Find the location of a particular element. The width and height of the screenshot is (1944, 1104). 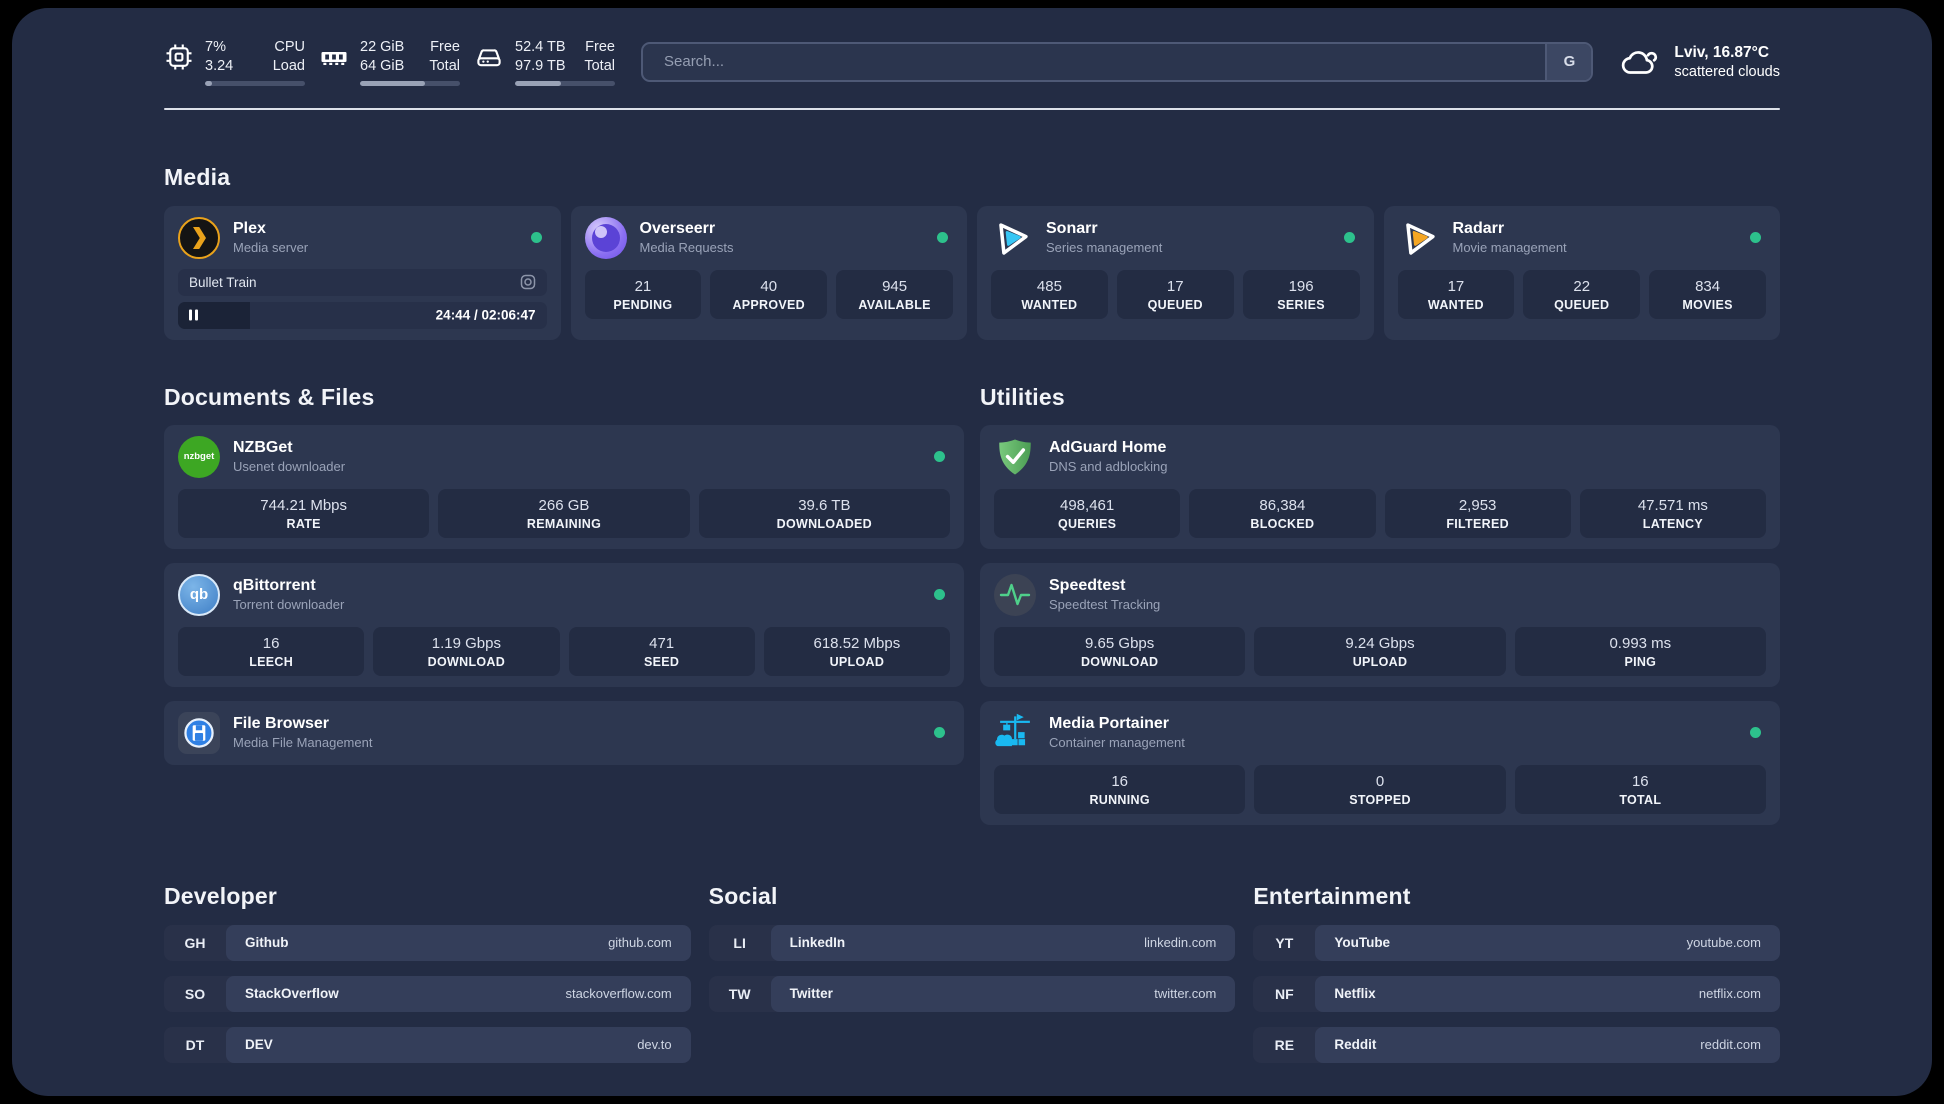

stat-box: 9.24 Gbps UPLOAD is located at coordinates (1380, 651).